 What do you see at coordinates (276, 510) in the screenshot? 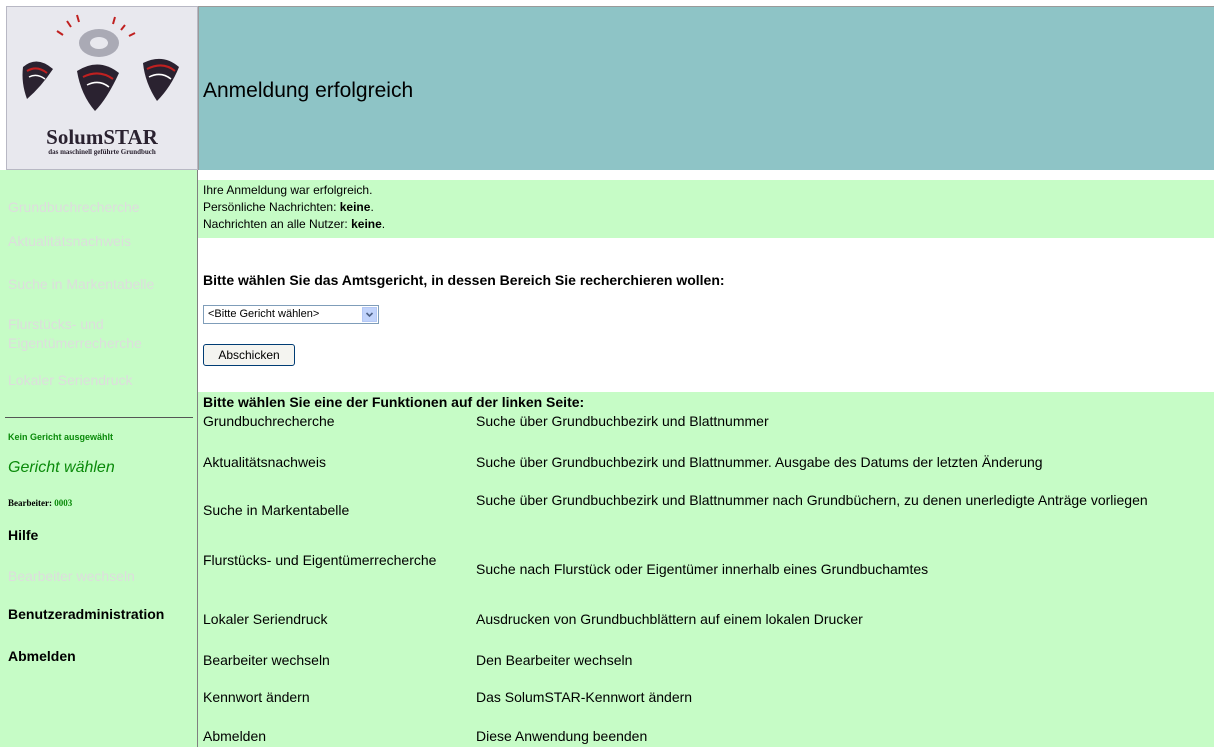
I see `function-name: Suche in Markentabelle` at bounding box center [276, 510].